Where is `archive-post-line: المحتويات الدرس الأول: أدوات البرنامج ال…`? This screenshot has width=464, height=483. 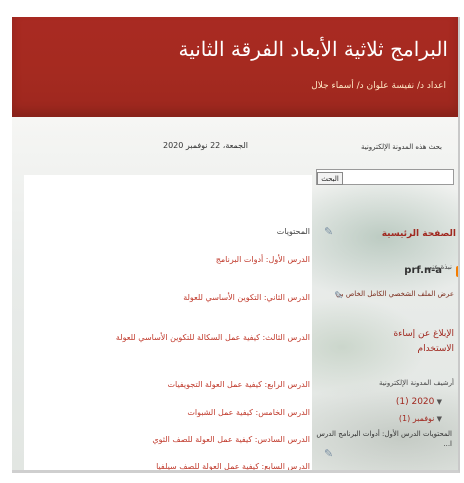
archive-post-line: المحتويات الدرس الأول: أدوات البرنامج ال… is located at coordinates (384, 434).